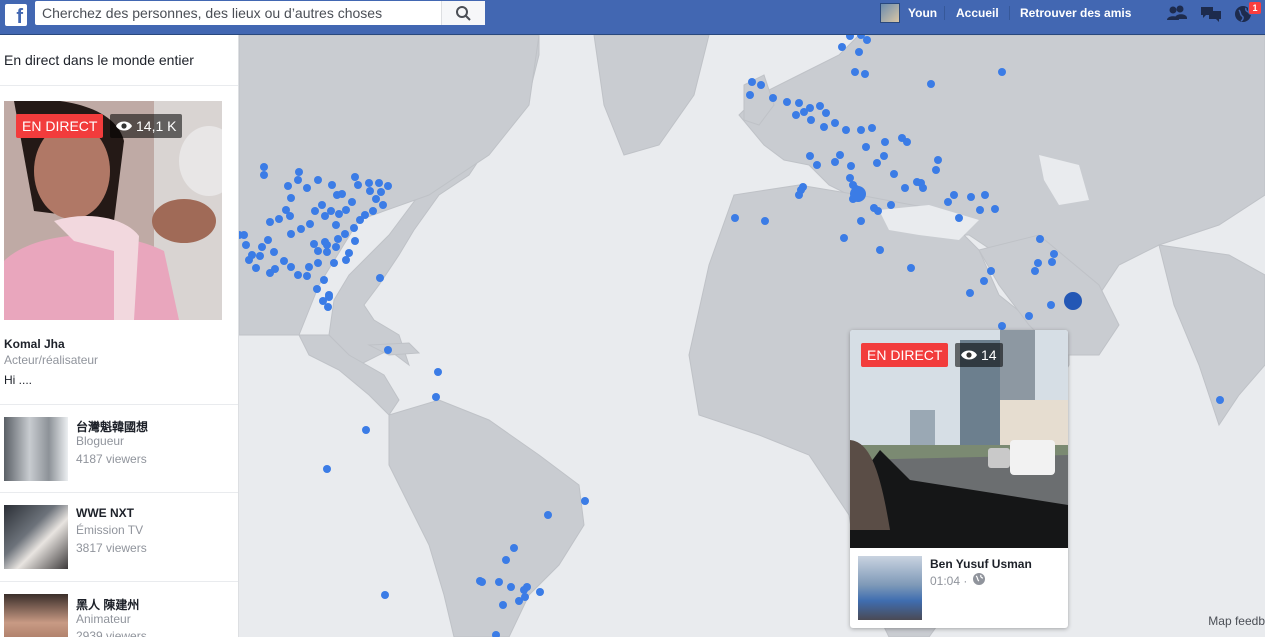 This screenshot has width=1265, height=637. Describe the element at coordinates (1075, 13) in the screenshot. I see `find-friends-link: Retrouver des amis` at that location.